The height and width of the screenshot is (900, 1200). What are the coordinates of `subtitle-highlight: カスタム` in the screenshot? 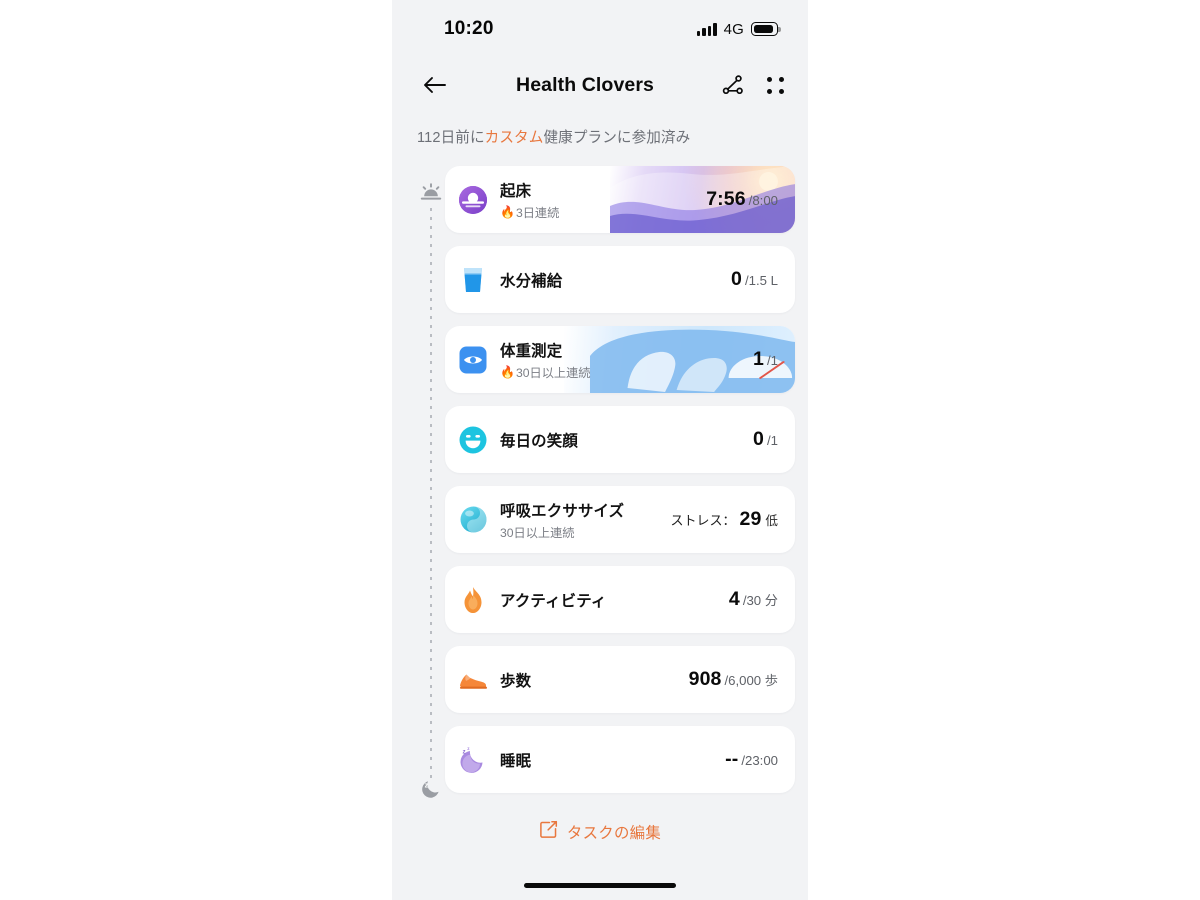 It's located at (514, 138).